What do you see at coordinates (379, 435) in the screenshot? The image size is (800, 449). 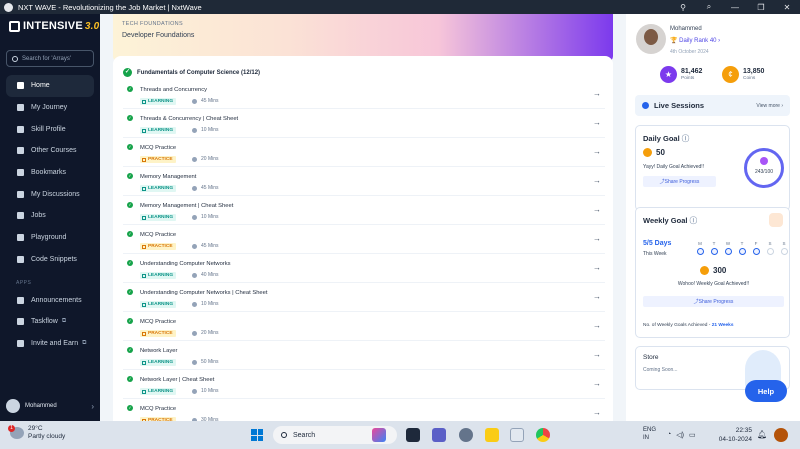 I see `widgets-icon` at bounding box center [379, 435].